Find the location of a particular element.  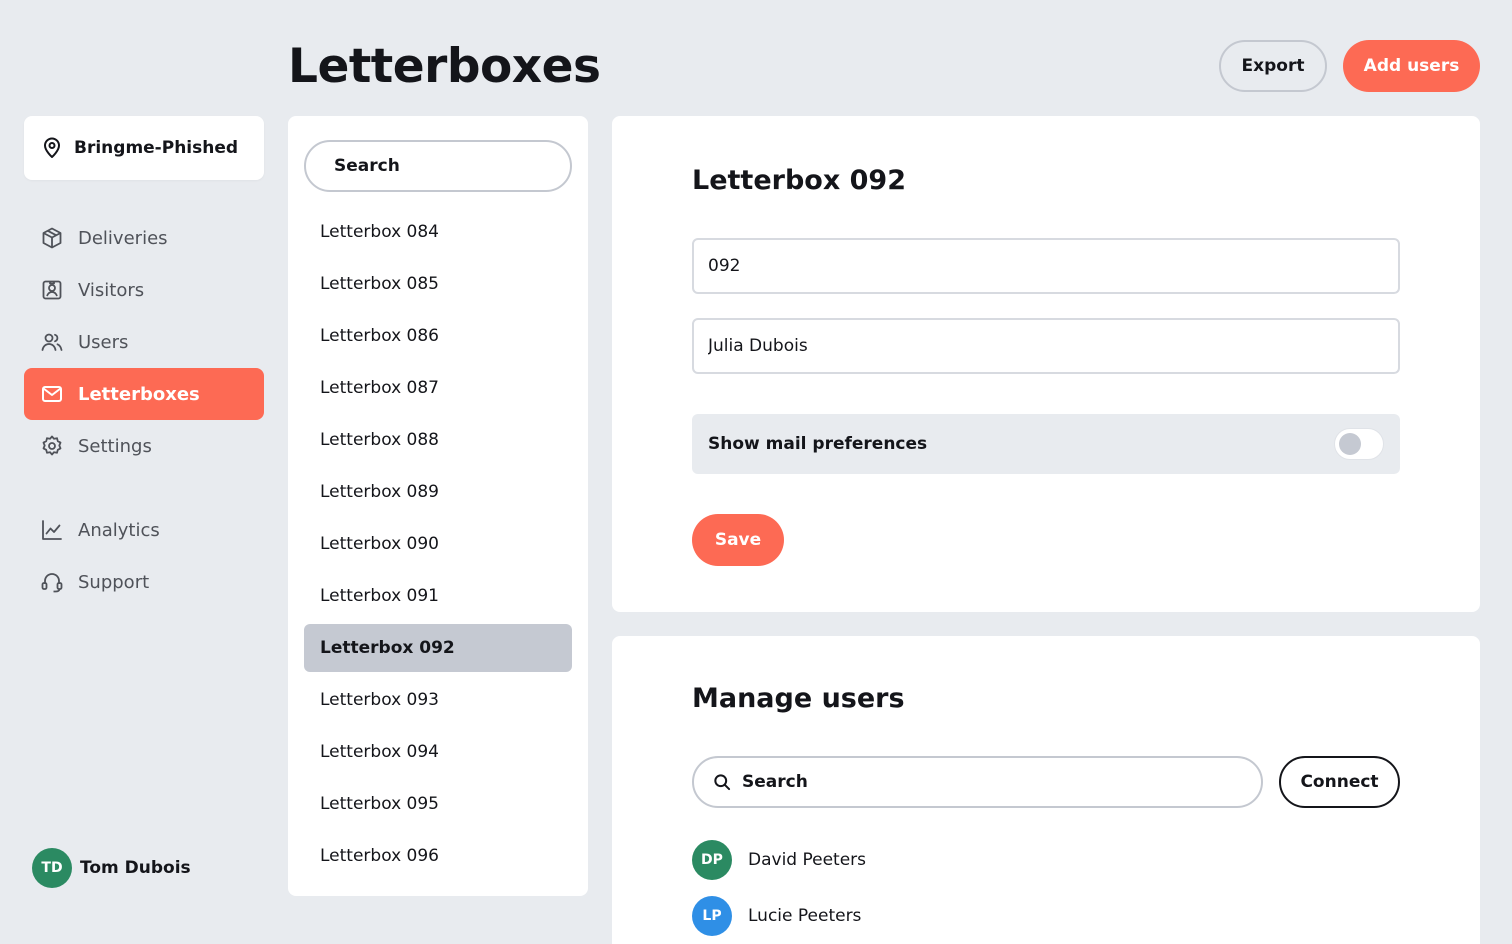

mail-preferences-label: Show mail preferences is located at coordinates (818, 444).